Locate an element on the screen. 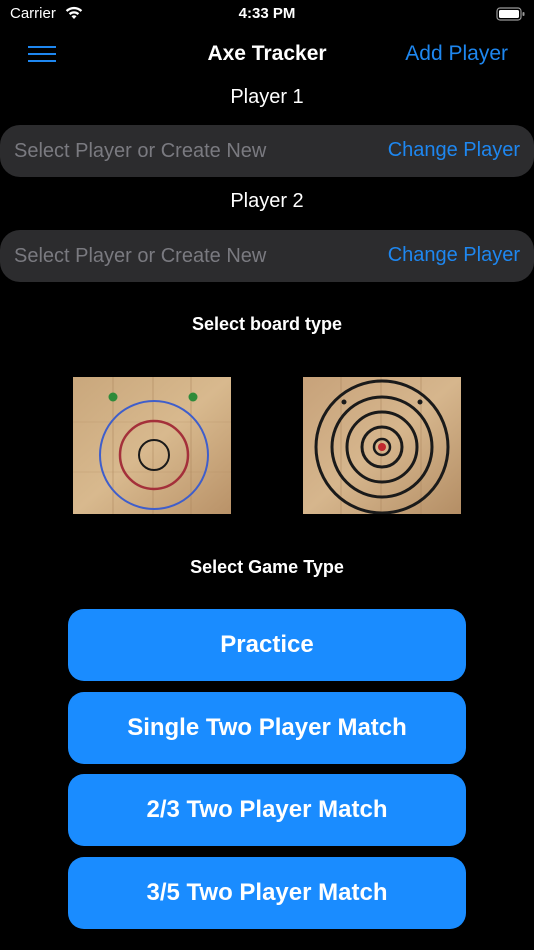  wooden-target-board-blue-red-rings-icon is located at coordinates (152, 445).